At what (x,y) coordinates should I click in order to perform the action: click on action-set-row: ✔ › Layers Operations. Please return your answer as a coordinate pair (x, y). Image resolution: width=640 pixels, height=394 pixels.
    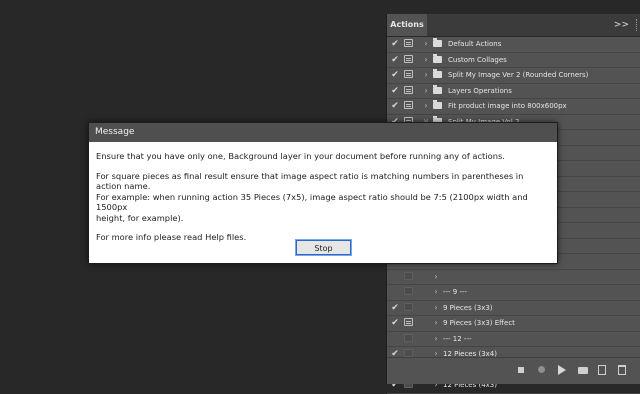
    Looking at the image, I should click on (513, 91).